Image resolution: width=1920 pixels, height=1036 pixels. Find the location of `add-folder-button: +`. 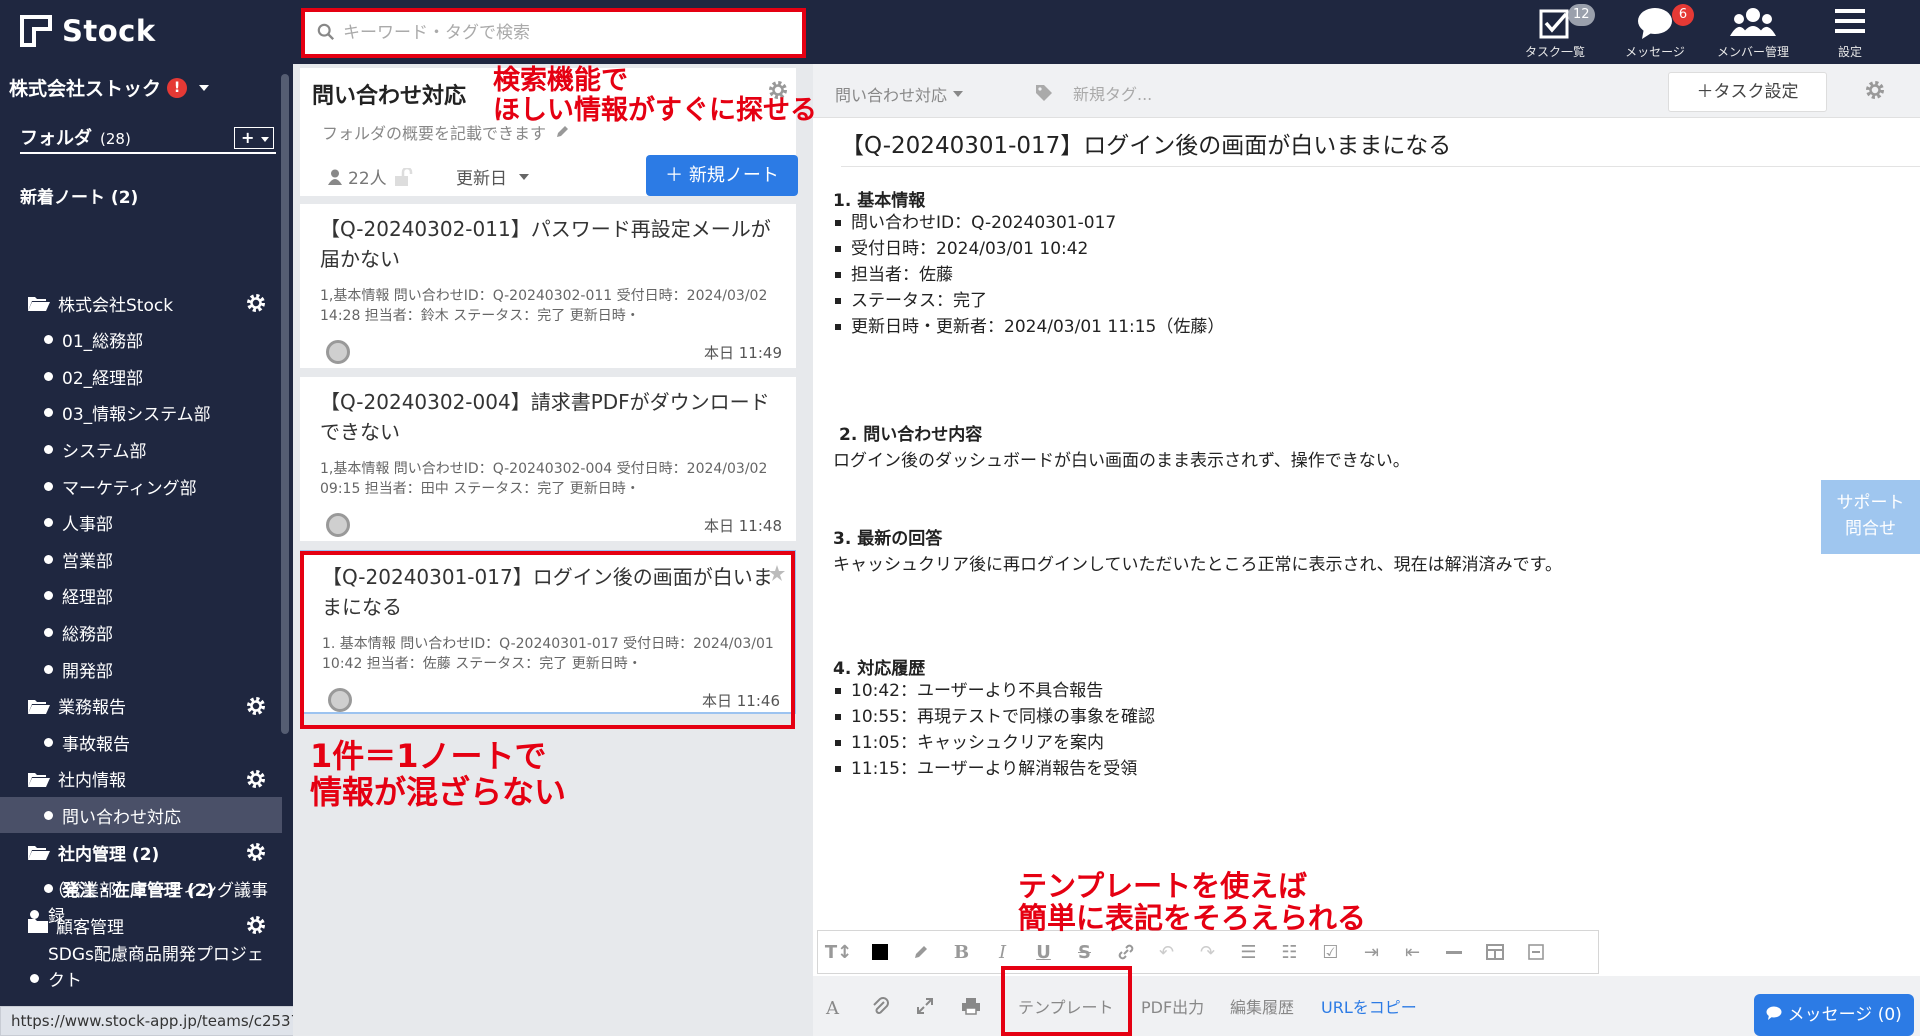

add-folder-button: + is located at coordinates (254, 138).